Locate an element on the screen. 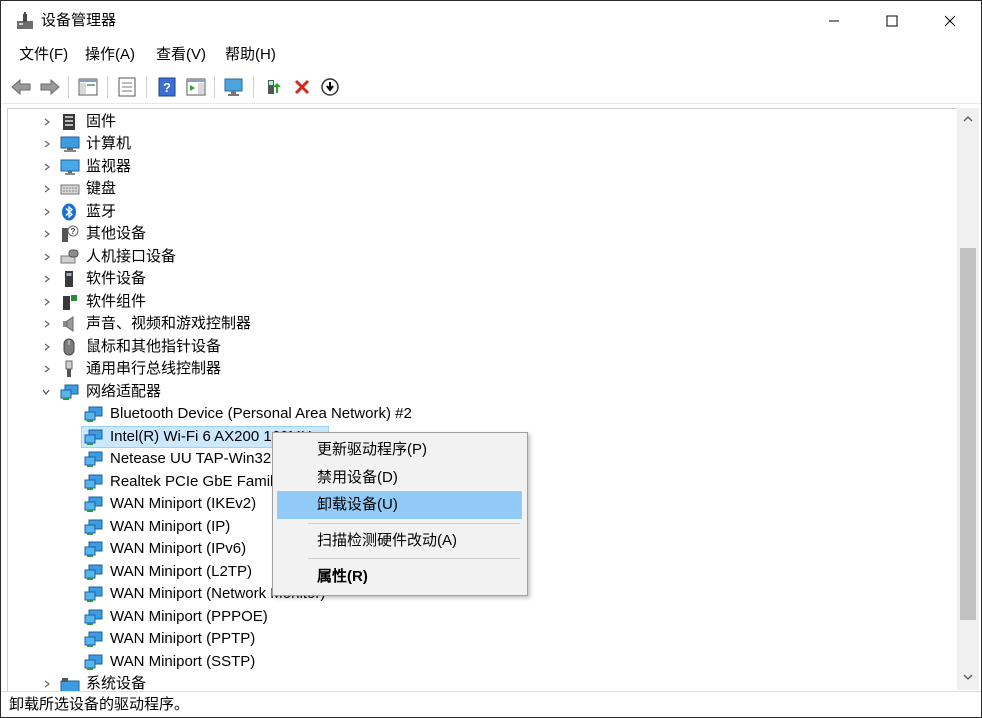 The image size is (982, 718). menu-action: 操作(A) is located at coordinates (110, 55).